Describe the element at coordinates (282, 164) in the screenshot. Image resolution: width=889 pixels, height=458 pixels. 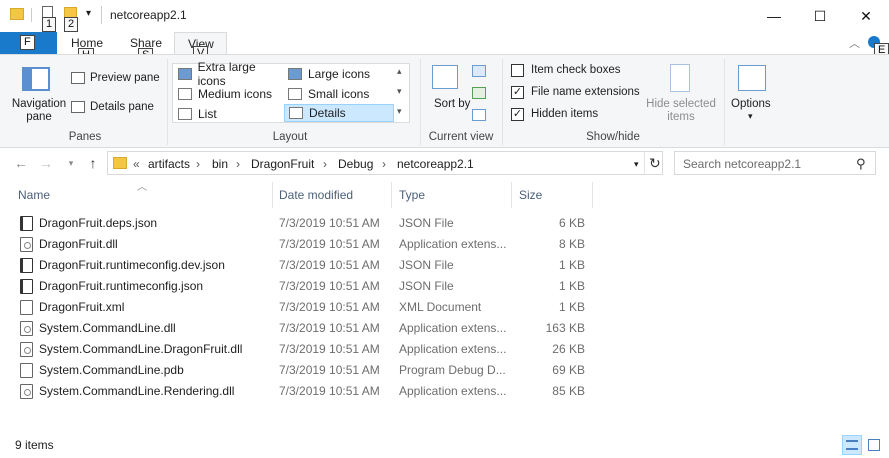
I see `breadcrumb-dragonfruit: DragonFruit` at that location.